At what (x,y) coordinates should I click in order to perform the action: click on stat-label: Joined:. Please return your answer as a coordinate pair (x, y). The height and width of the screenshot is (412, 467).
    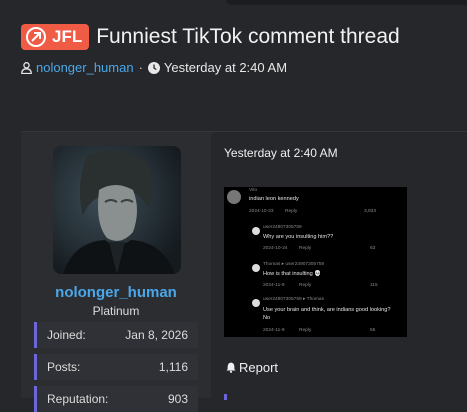
    Looking at the image, I should click on (66, 335).